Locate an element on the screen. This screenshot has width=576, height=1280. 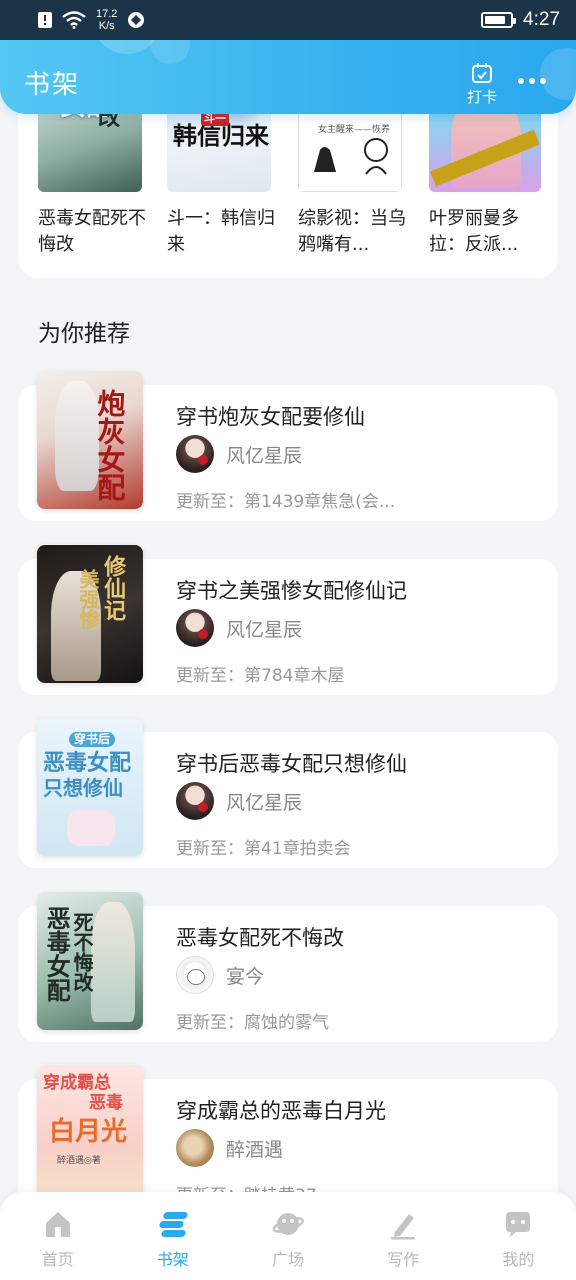
clock: 4:27 is located at coordinates (541, 19).